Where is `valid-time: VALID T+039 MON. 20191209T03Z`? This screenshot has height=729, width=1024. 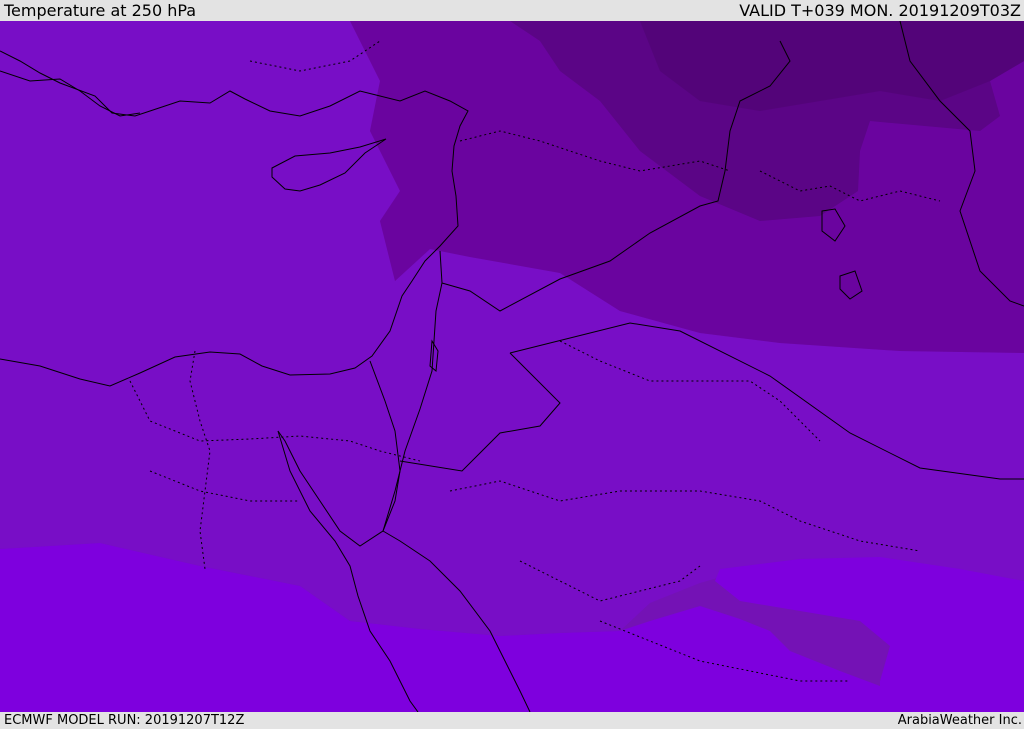
valid-time: VALID T+039 MON. 20191209T03Z is located at coordinates (880, 10).